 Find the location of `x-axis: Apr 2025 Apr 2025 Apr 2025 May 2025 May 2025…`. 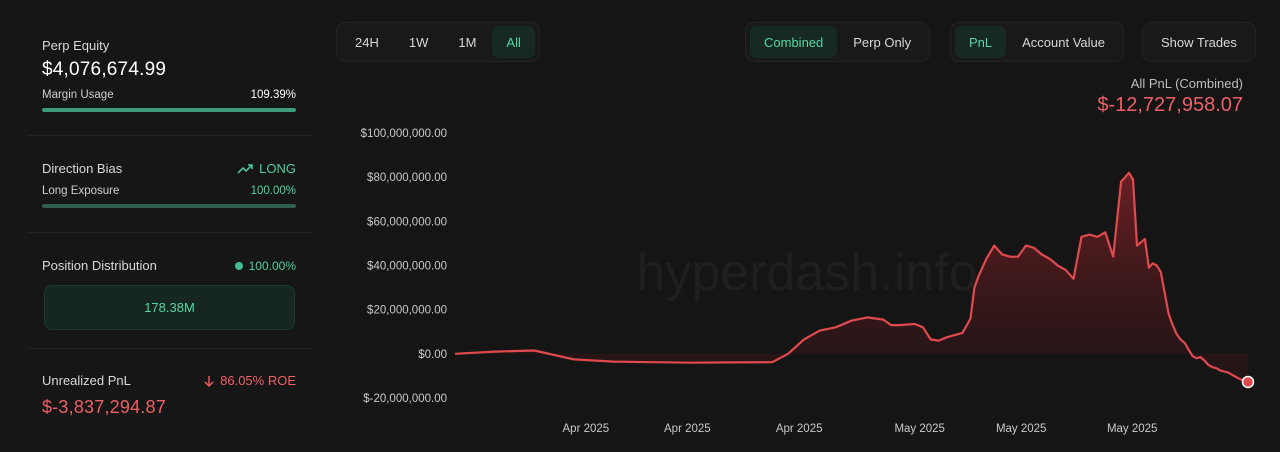

x-axis: Apr 2025 Apr 2025 Apr 2025 May 2025 May 2025… is located at coordinates (860, 429).